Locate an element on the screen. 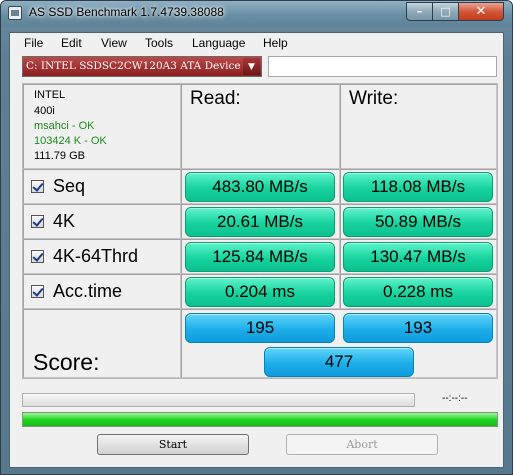 The height and width of the screenshot is (475, 513). drive-vendor: INTEL is located at coordinates (50, 95).